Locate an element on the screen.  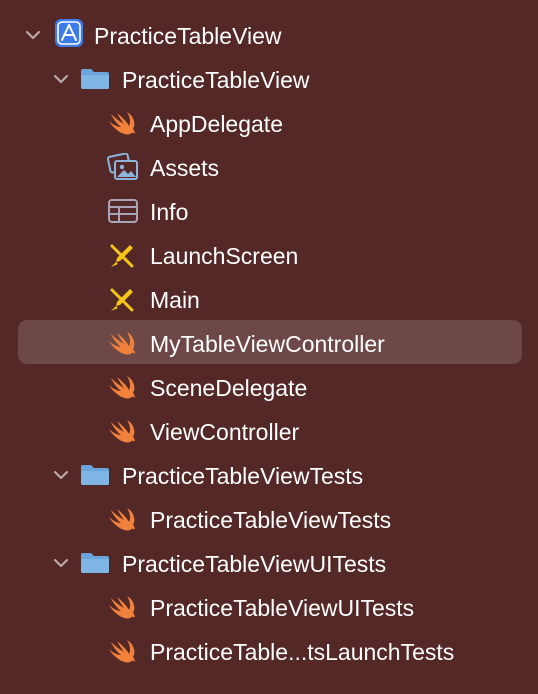
file-label: SceneDelegate is located at coordinates (229, 388).